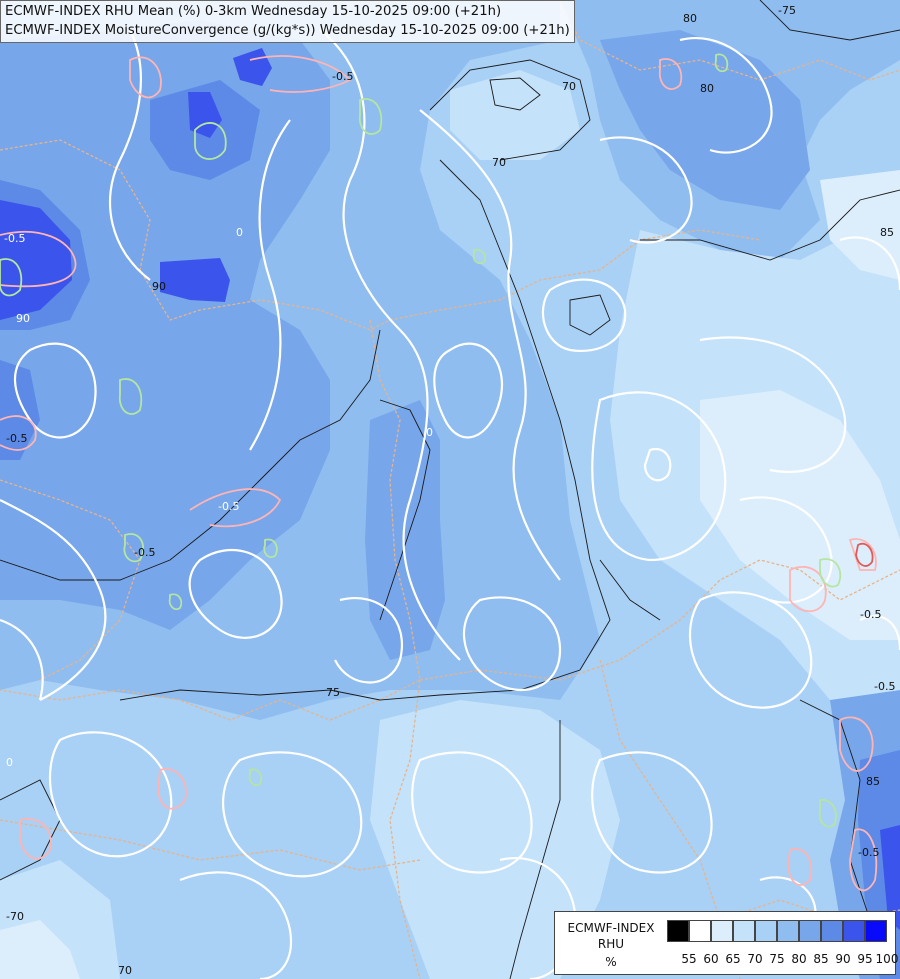  Describe the element at coordinates (15, 916) in the screenshot. I see `contour-label: -70` at that location.